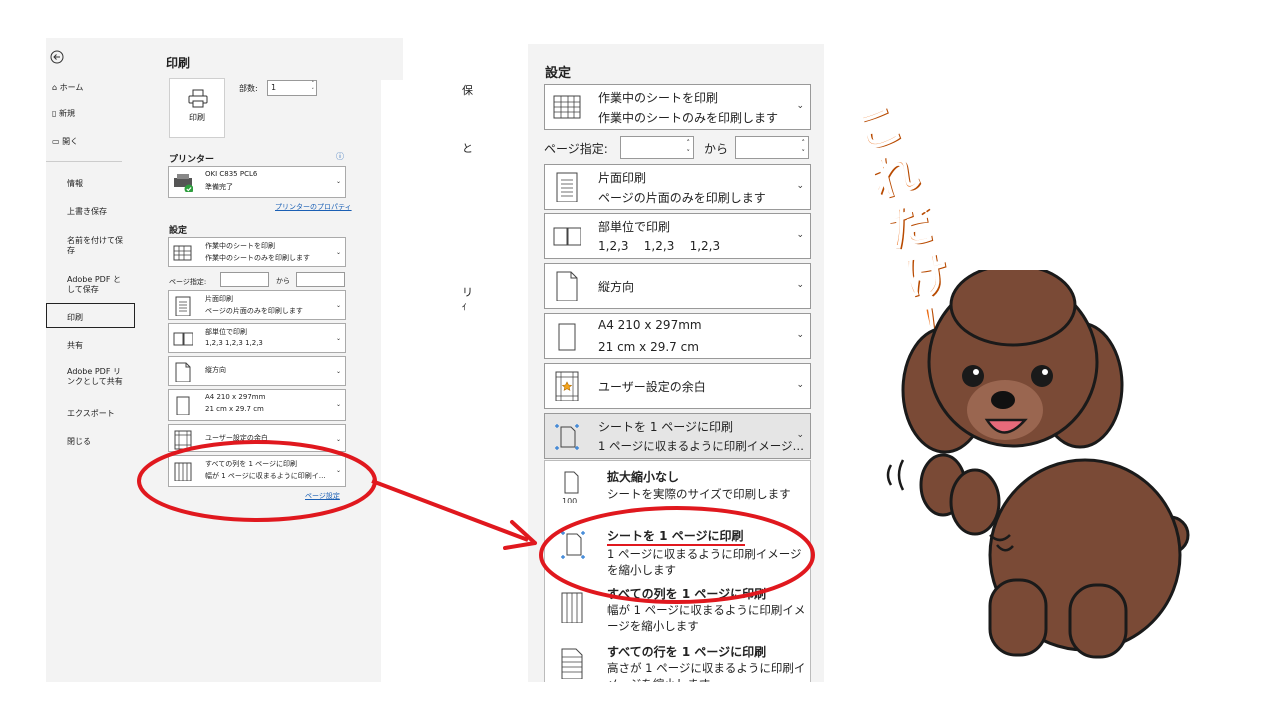 Image resolution: width=1280 pixels, height=720 pixels. Describe the element at coordinates (467, 90) in the screenshot. I see `nav-stub-text: 保` at that location.